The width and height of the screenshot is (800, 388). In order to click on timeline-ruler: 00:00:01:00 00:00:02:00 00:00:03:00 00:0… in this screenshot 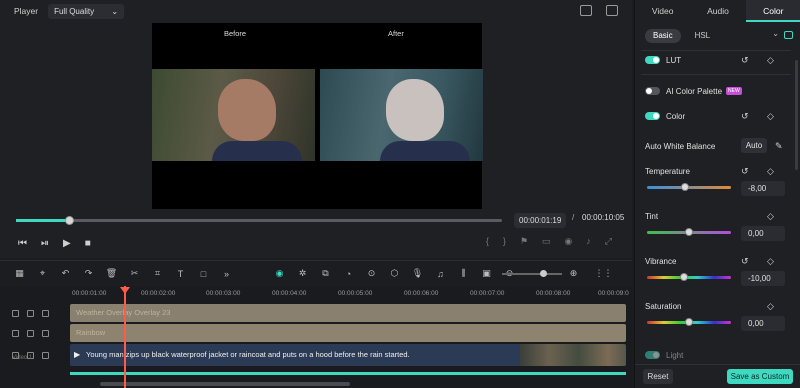, I will do `click(350, 294)`.